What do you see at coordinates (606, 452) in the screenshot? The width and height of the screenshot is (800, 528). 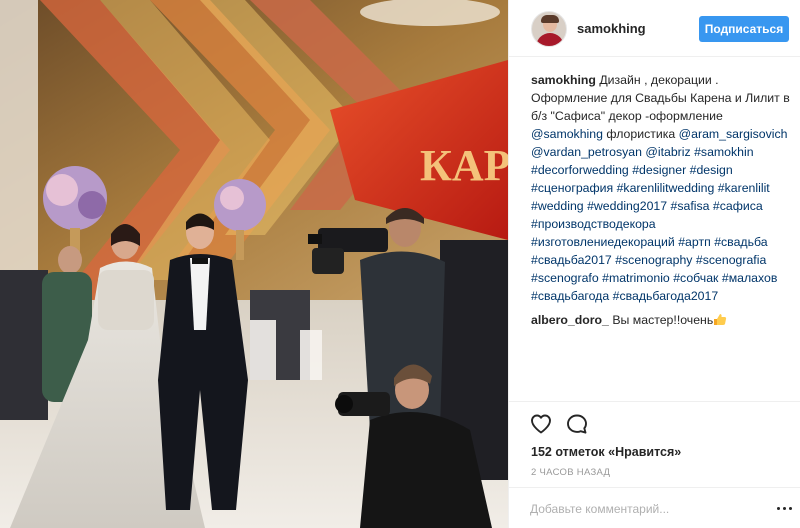 I see `likes-count: 152 отметок «Нравится»` at bounding box center [606, 452].